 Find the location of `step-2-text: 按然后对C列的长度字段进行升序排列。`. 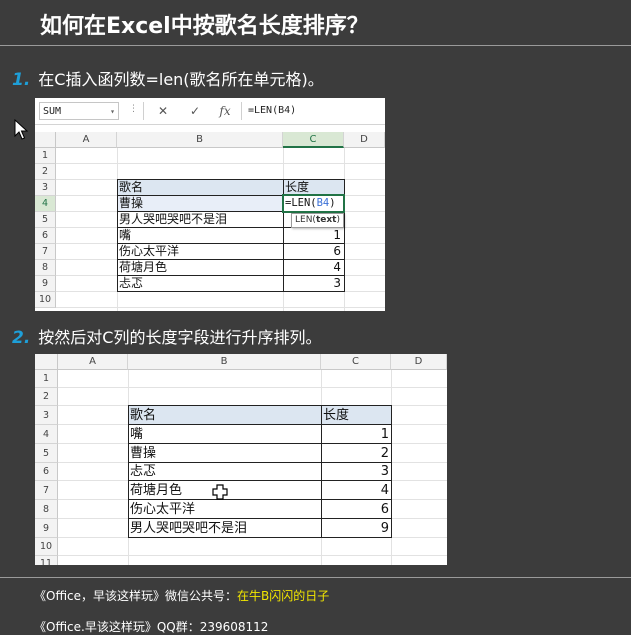

step-2-text: 按然后对C列的长度字段进行升序排列。 is located at coordinates (180, 337).